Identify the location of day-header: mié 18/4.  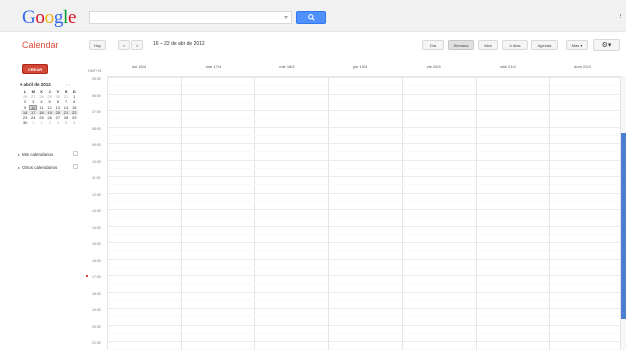
(286, 66).